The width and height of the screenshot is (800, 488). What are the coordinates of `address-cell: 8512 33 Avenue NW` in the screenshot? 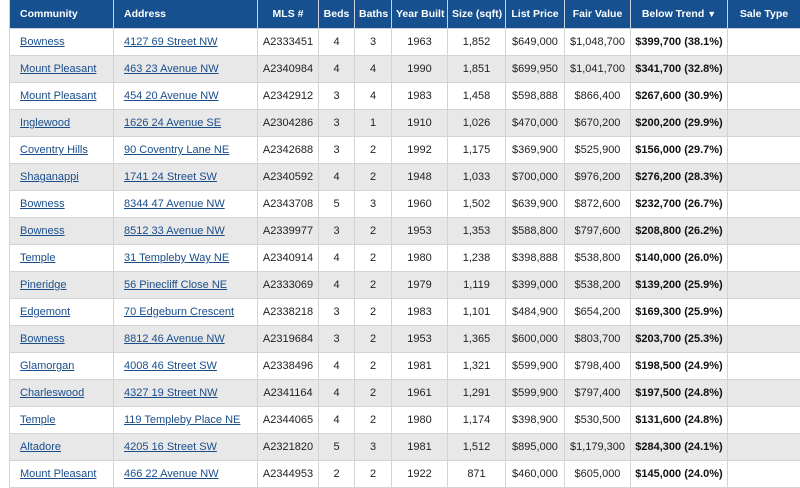 It's located at (186, 231).